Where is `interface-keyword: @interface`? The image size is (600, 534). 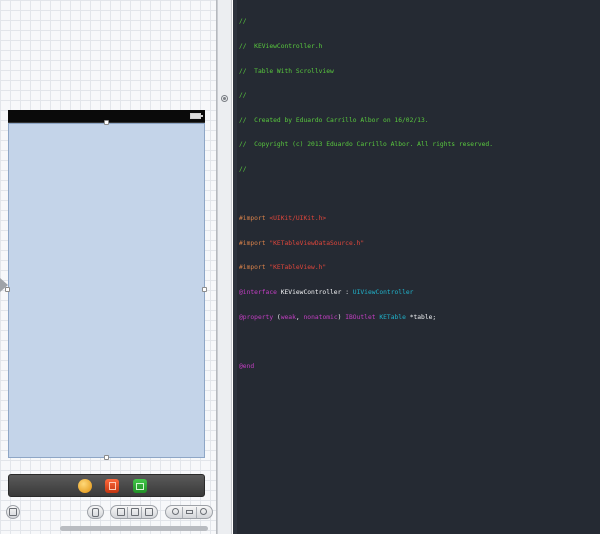 interface-keyword: @interface is located at coordinates (258, 292).